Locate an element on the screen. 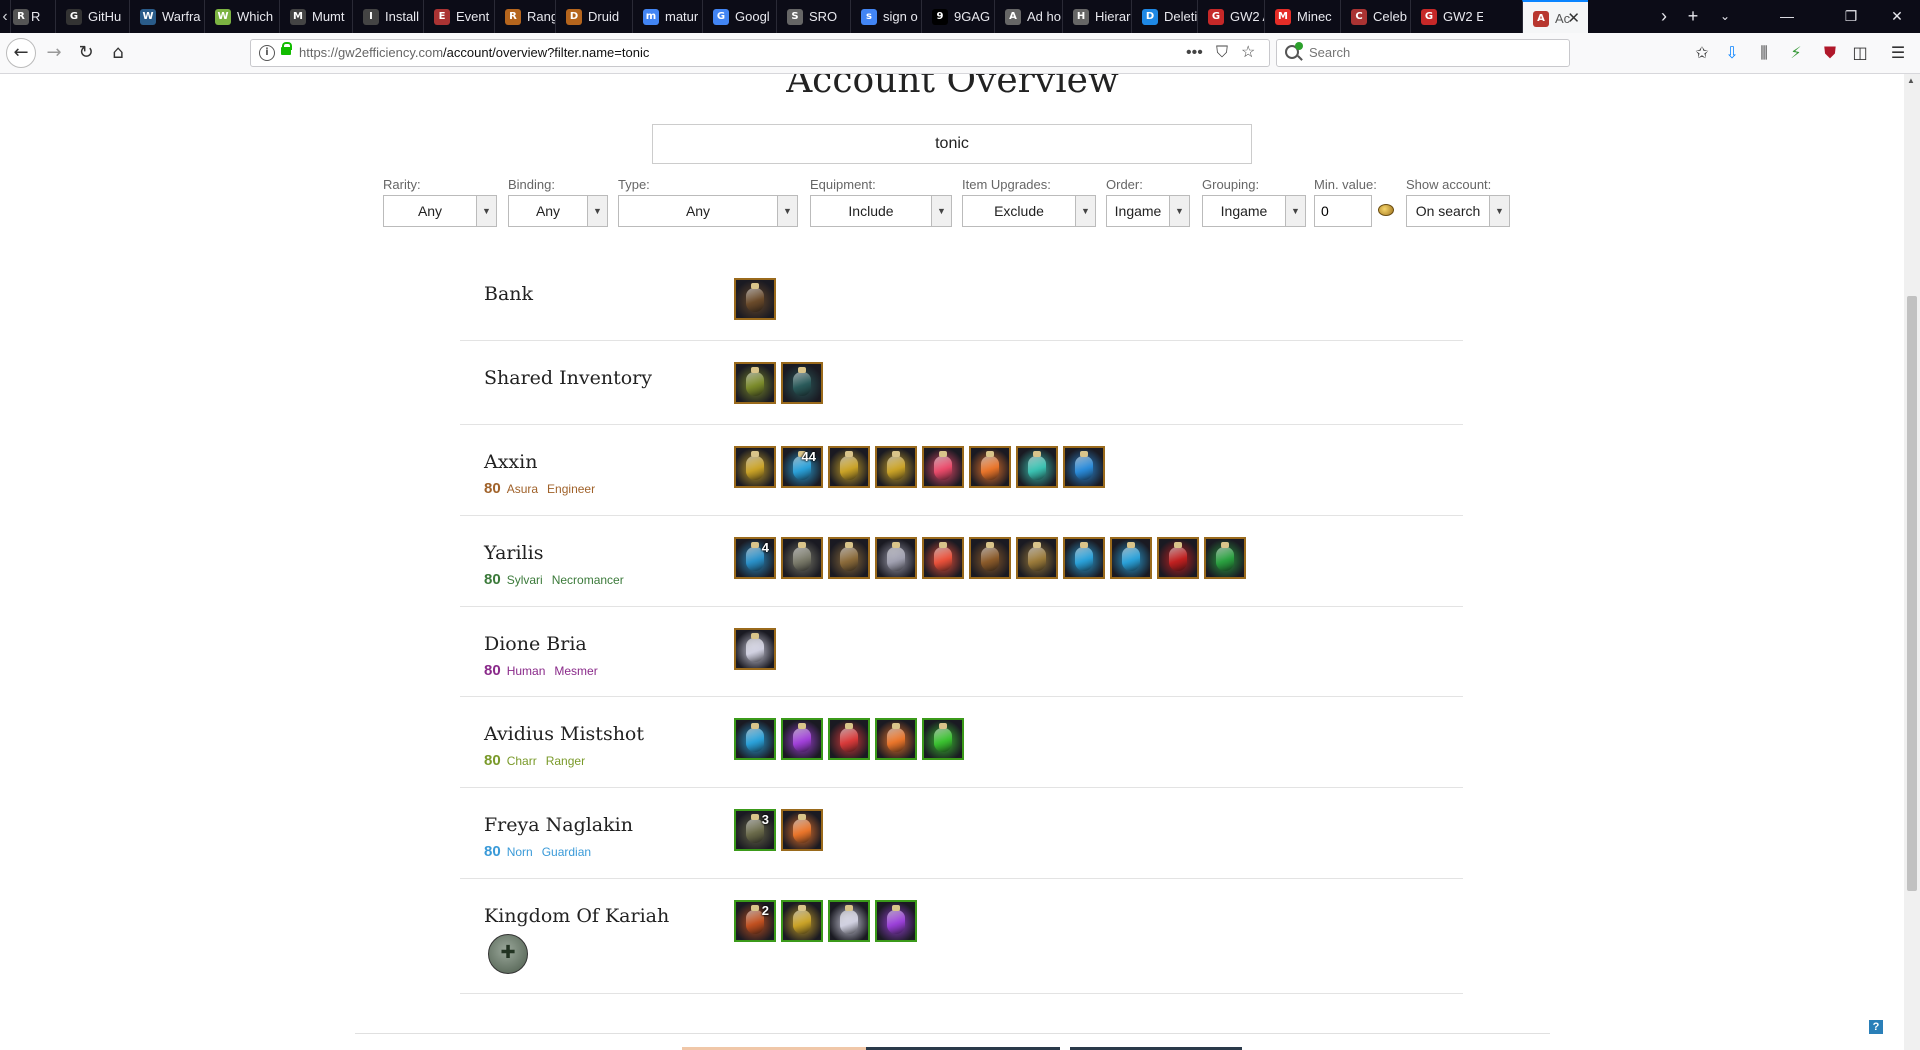 The width and height of the screenshot is (1920, 1050). tab-3: W Warfra is located at coordinates (166, 16).